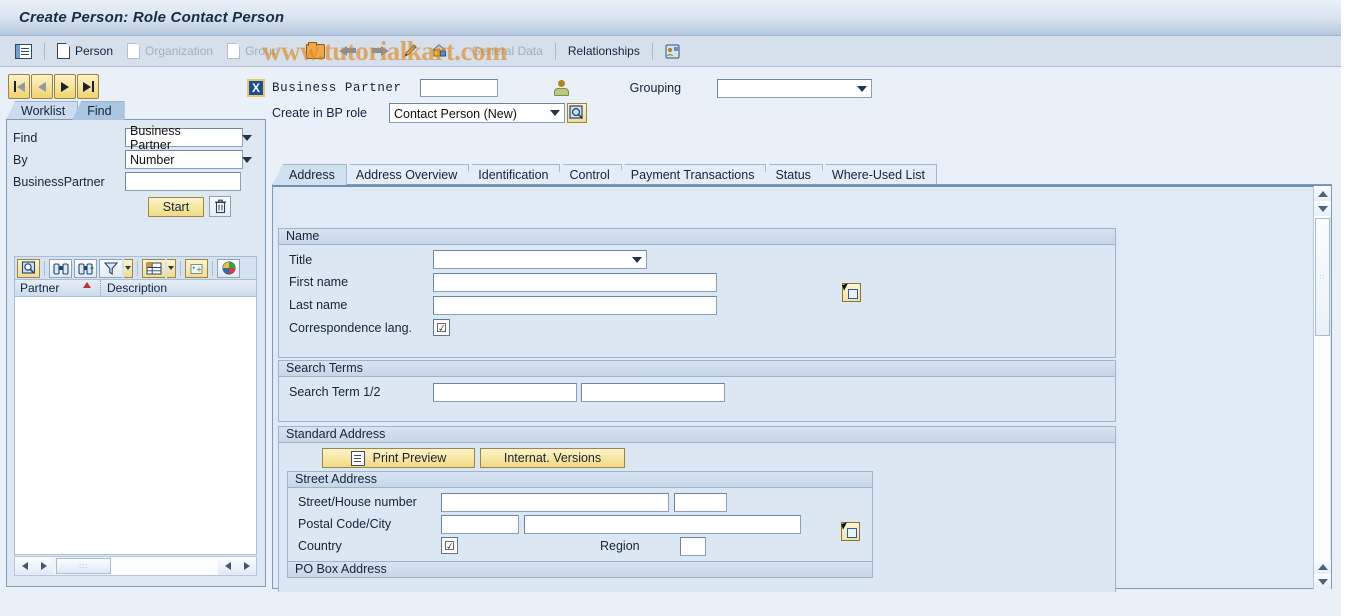  What do you see at coordinates (179, 51) in the screenshot?
I see `organization-button-label: Organization` at bounding box center [179, 51].